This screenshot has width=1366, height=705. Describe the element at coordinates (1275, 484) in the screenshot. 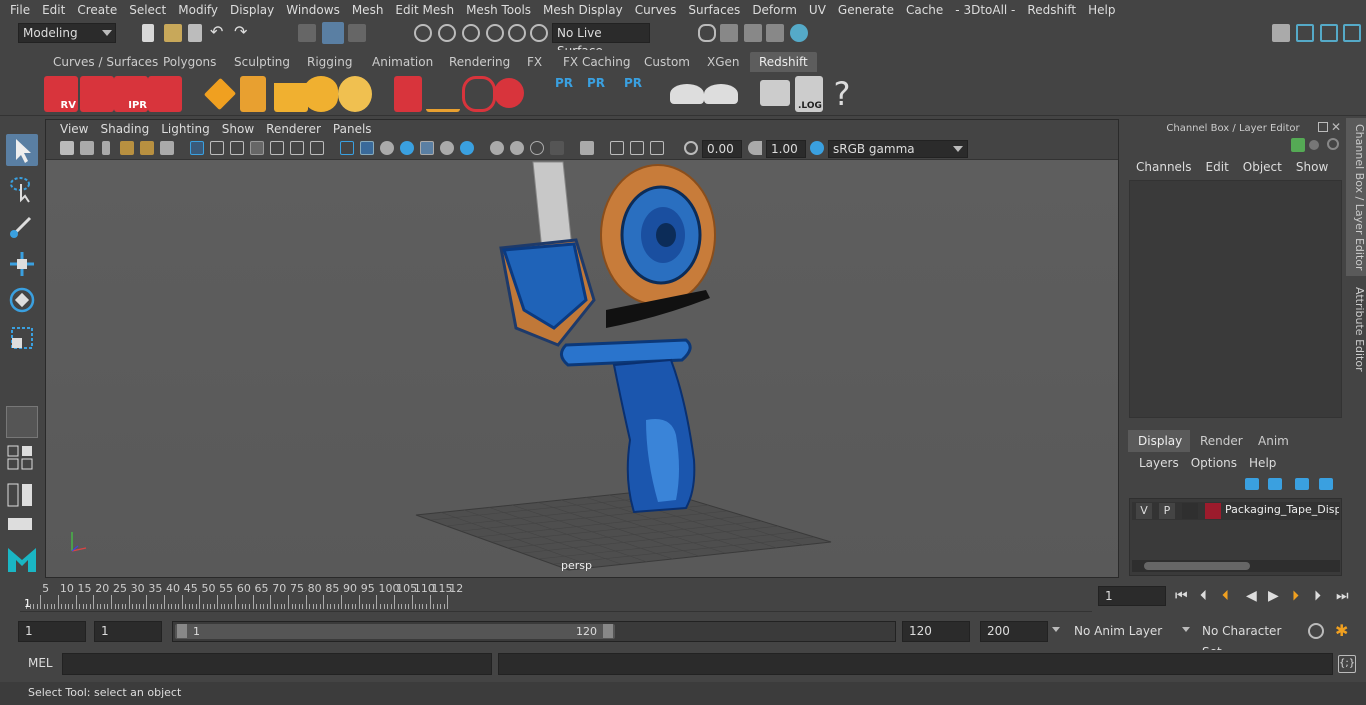

I see `move-layer-down-icon` at that location.